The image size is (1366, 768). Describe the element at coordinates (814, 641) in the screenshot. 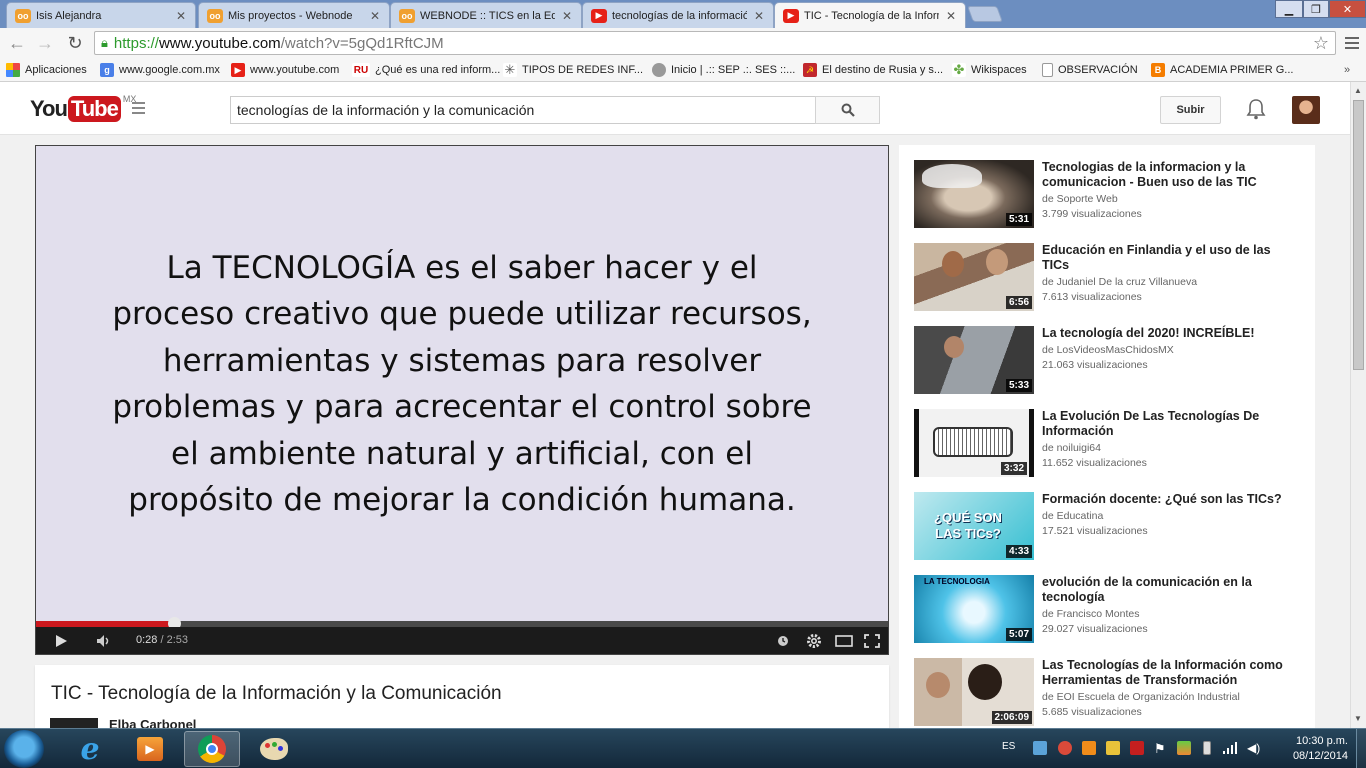

I see `settings-gear-icon` at that location.